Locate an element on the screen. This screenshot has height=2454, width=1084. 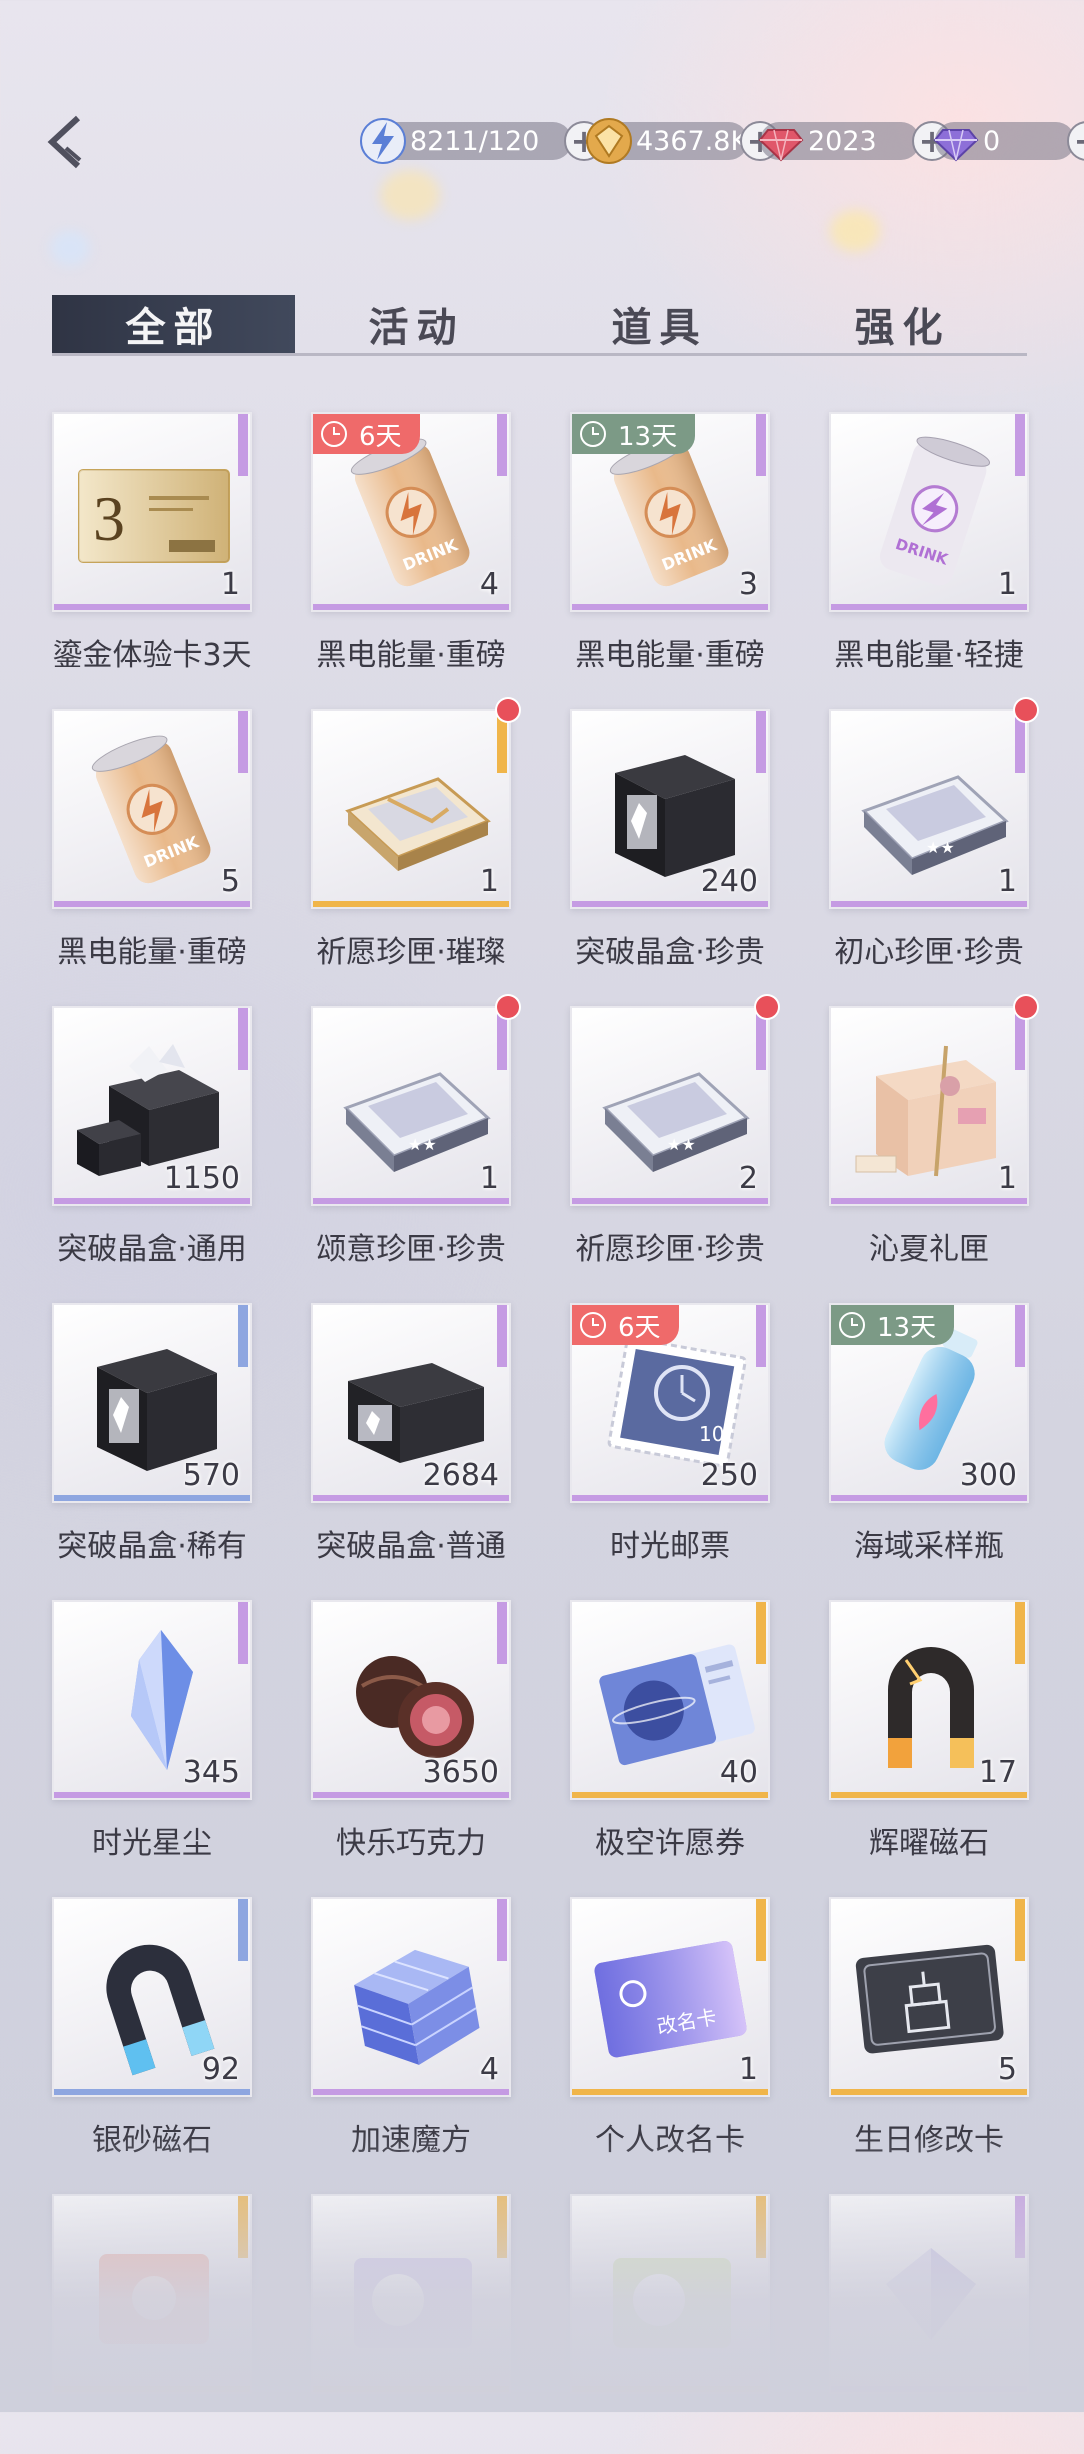
item-card: 570 is located at coordinates (152, 1403).